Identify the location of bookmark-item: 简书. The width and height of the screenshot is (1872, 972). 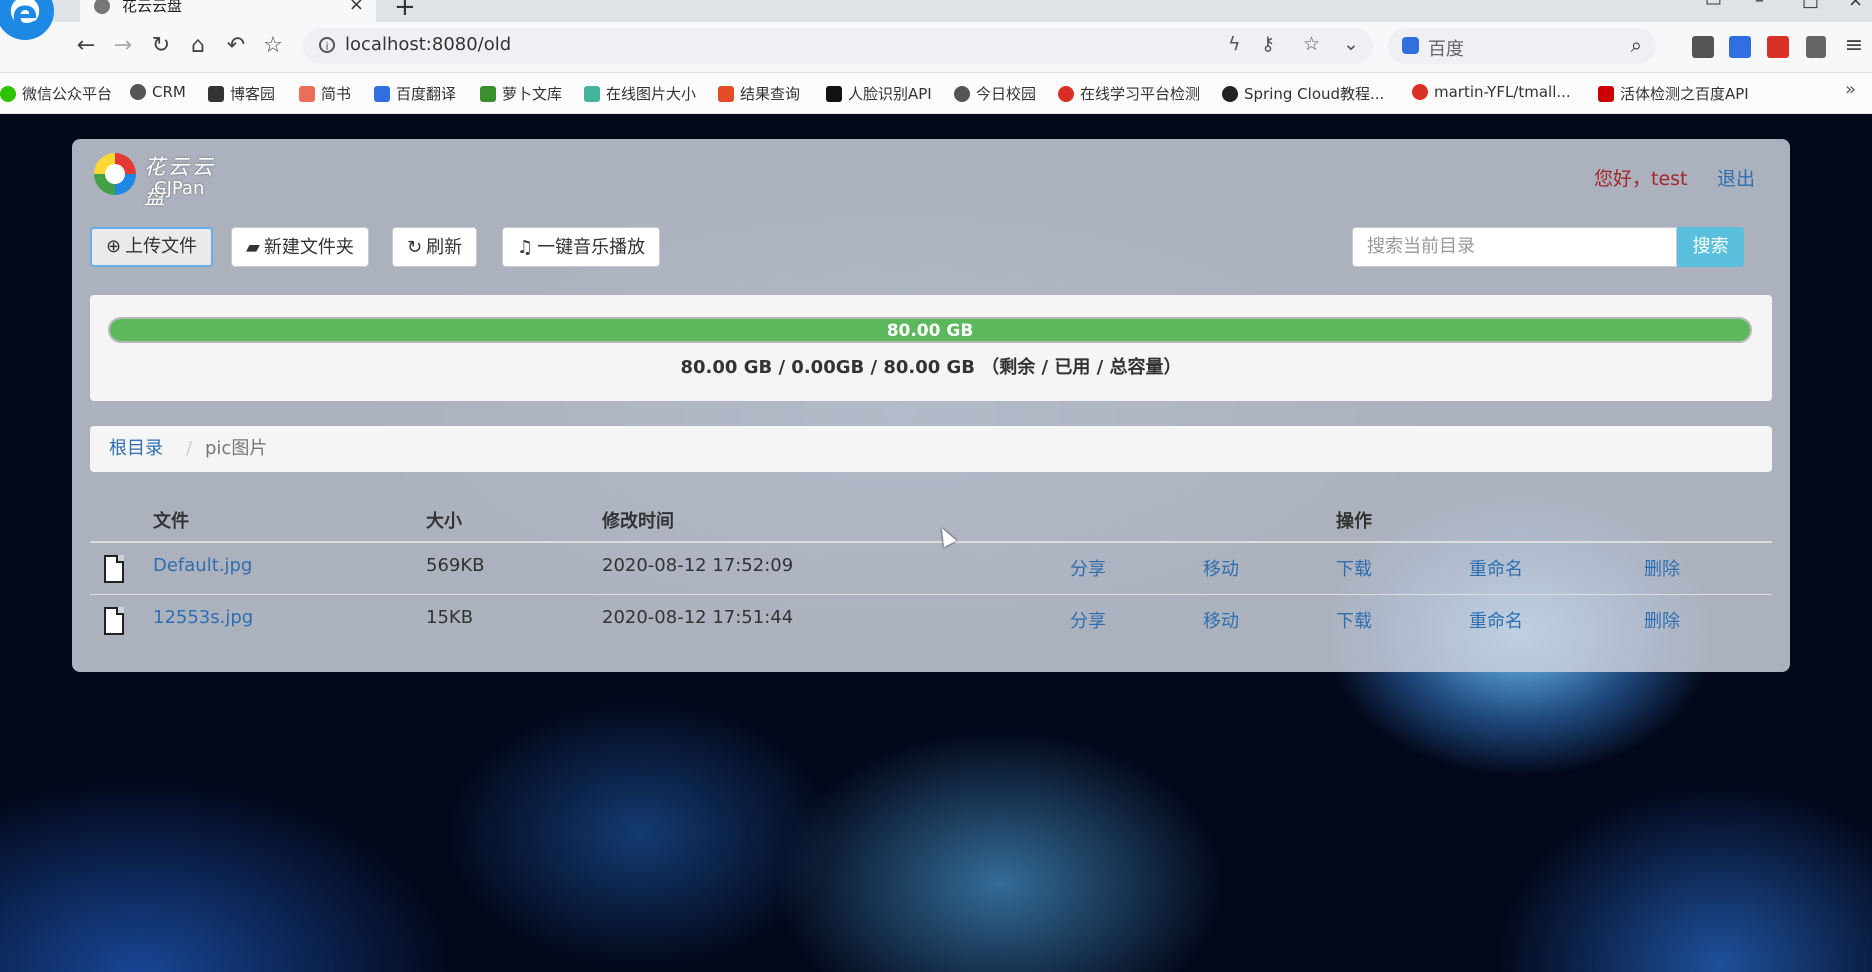
(325, 93).